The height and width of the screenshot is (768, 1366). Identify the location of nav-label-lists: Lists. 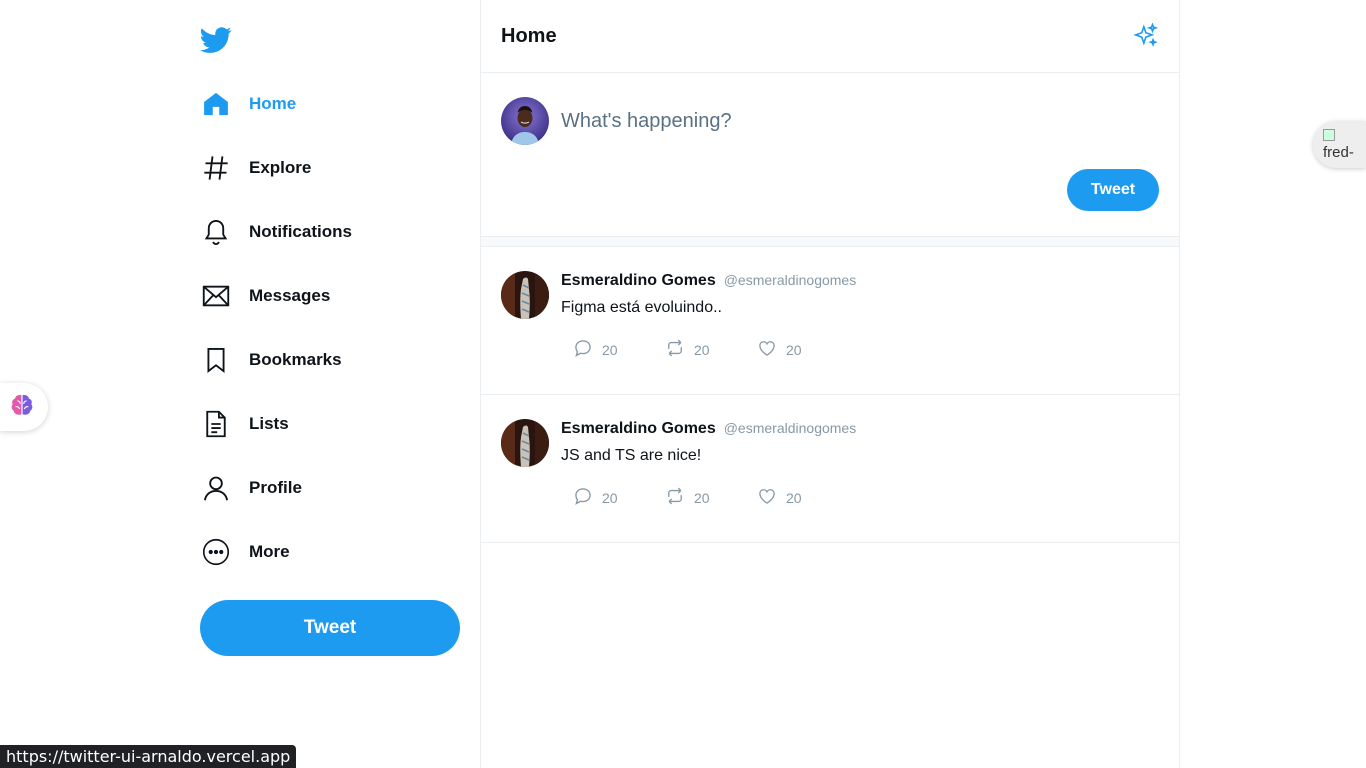
(269, 423).